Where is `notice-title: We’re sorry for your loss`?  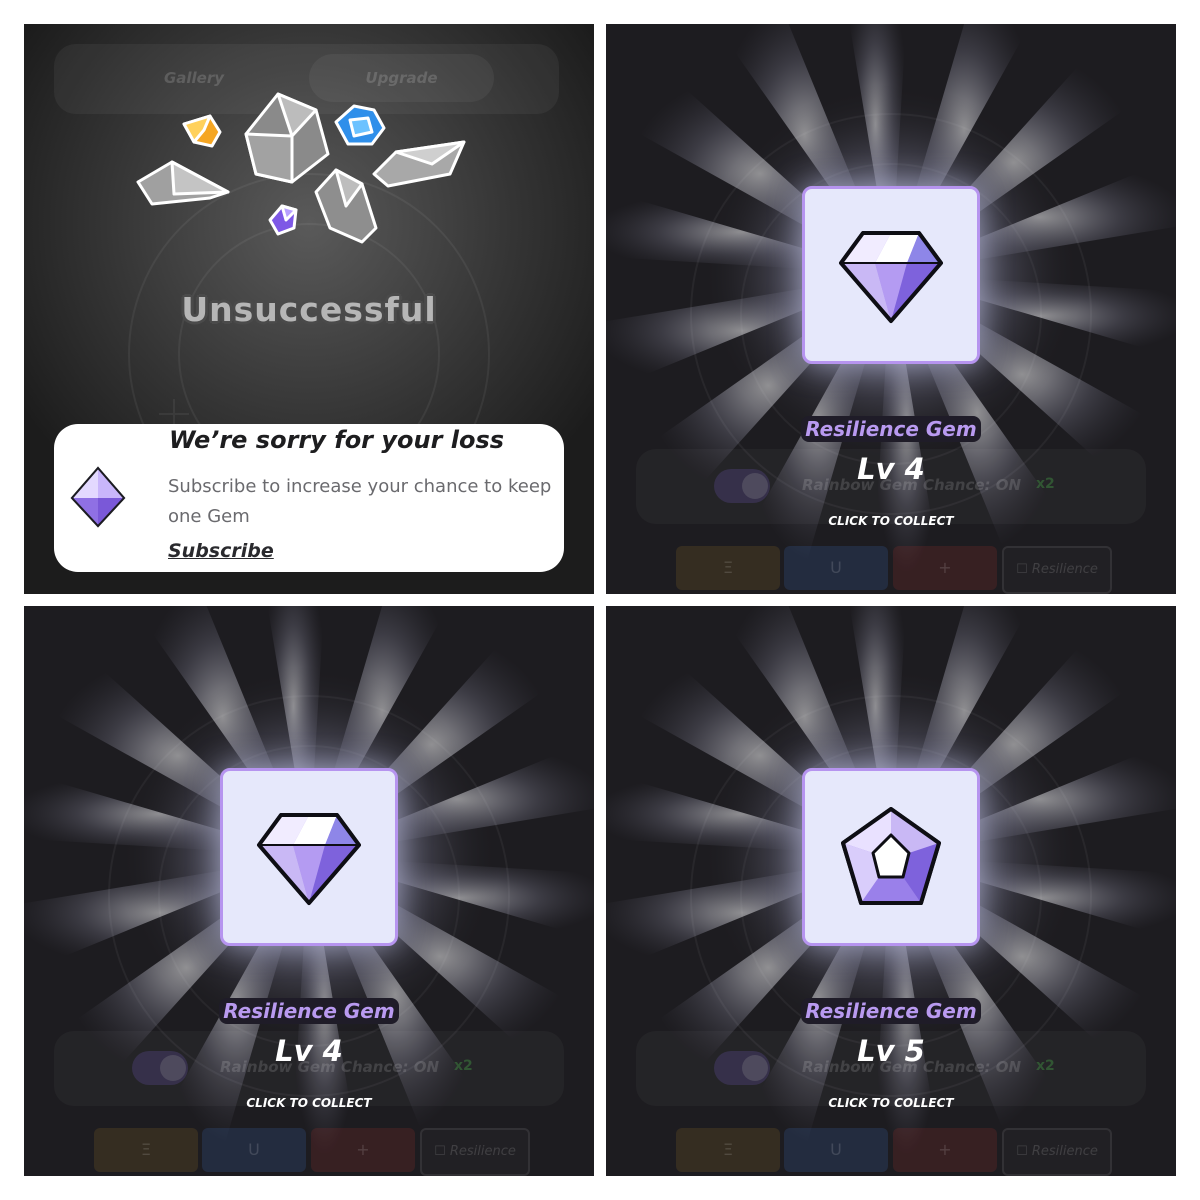
notice-title: We’re sorry for your loss is located at coordinates (337, 440).